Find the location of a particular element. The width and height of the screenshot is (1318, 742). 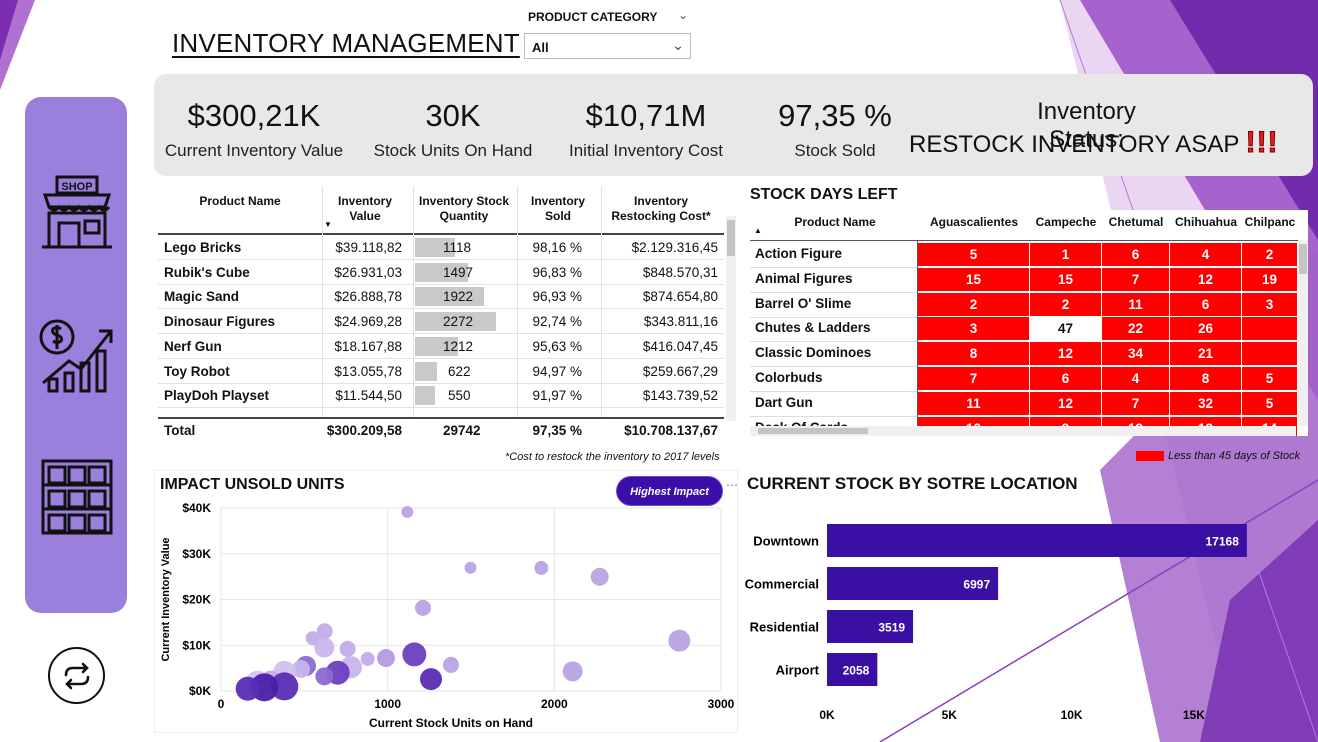

column-header-location: Chilpanc is located at coordinates (1270, 222).